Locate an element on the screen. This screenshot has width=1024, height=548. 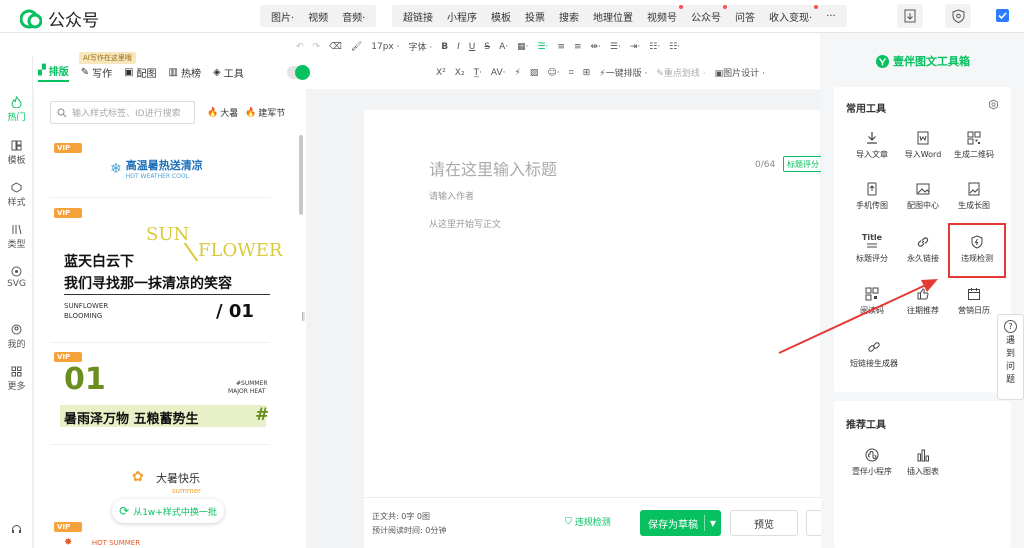
italic-icon: I is located at coordinates (458, 47).